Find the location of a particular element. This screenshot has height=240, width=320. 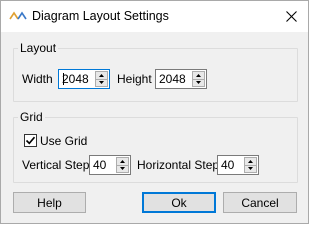

vertical-step-spin-down-button is located at coordinates (122, 169).